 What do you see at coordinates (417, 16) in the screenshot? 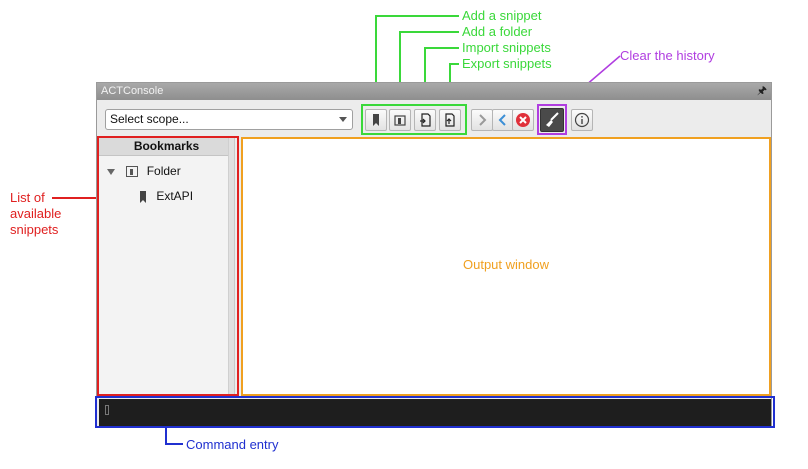
I see `connector-add-snippet-h` at bounding box center [417, 16].